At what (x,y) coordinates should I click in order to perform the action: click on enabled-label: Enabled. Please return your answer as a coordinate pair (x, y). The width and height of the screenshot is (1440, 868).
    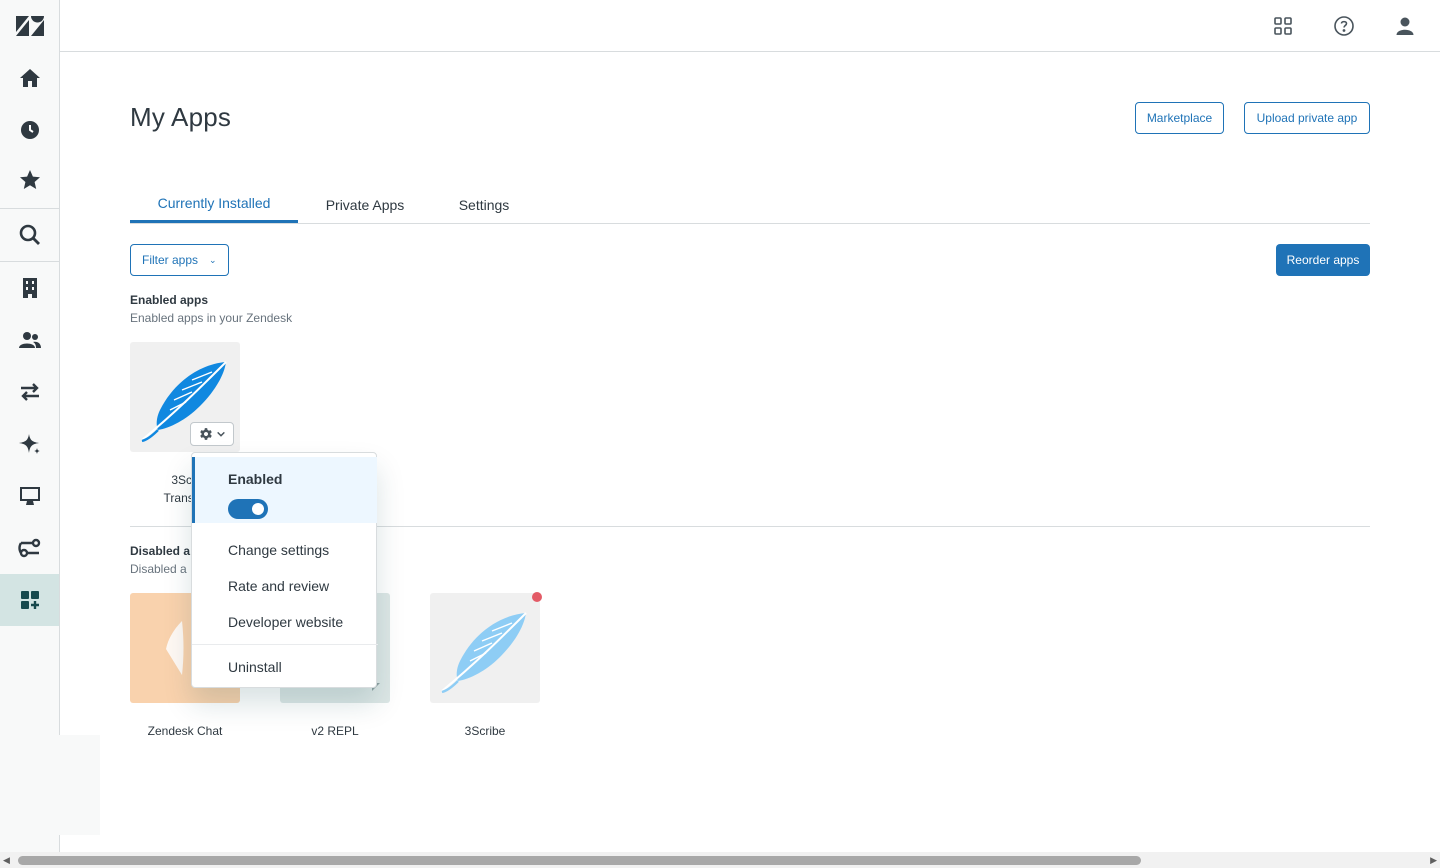
    Looking at the image, I should click on (255, 479).